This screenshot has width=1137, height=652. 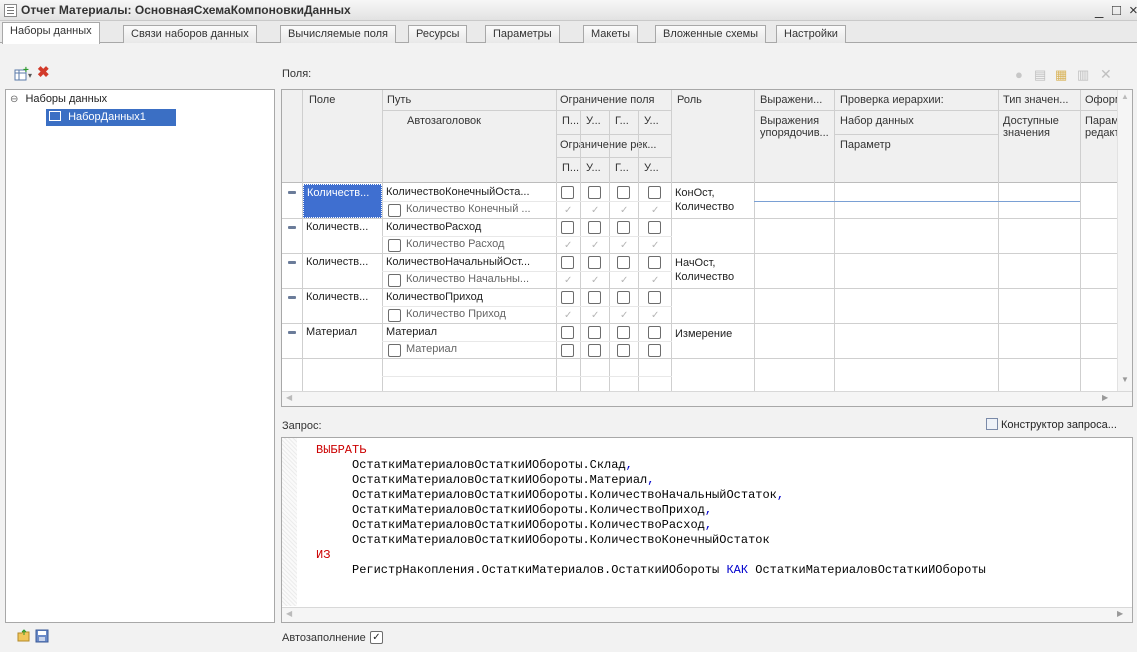 I want to click on copy-icon: ▤, so click(x=1040, y=75).